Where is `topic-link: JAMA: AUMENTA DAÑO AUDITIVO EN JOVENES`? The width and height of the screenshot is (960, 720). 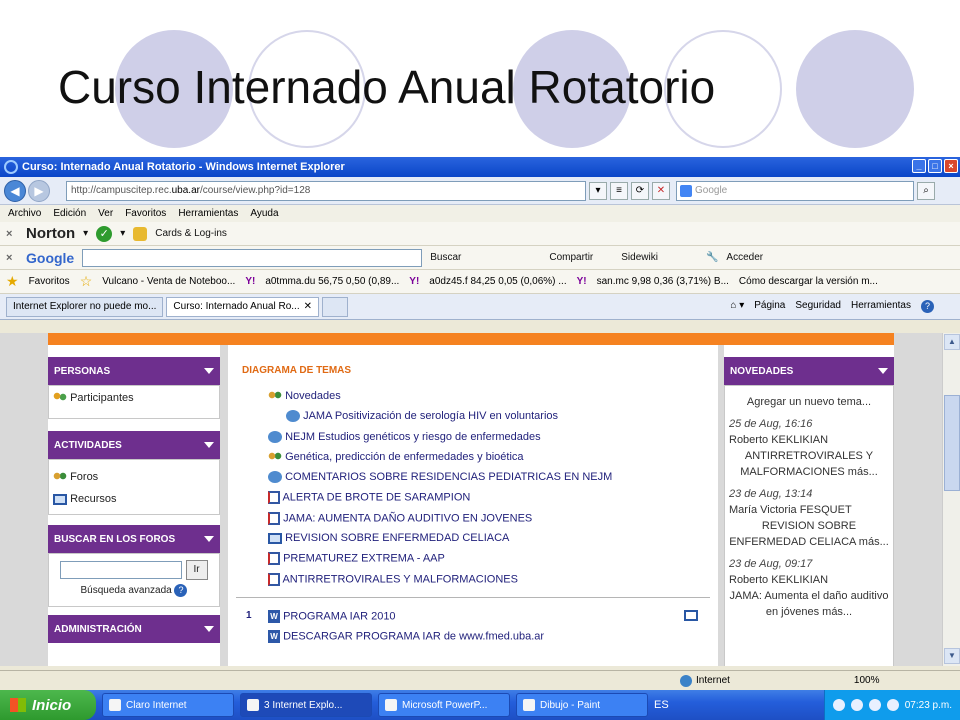 topic-link: JAMA: AUMENTA DAÑO AUDITIVO EN JOVENES is located at coordinates (407, 518).